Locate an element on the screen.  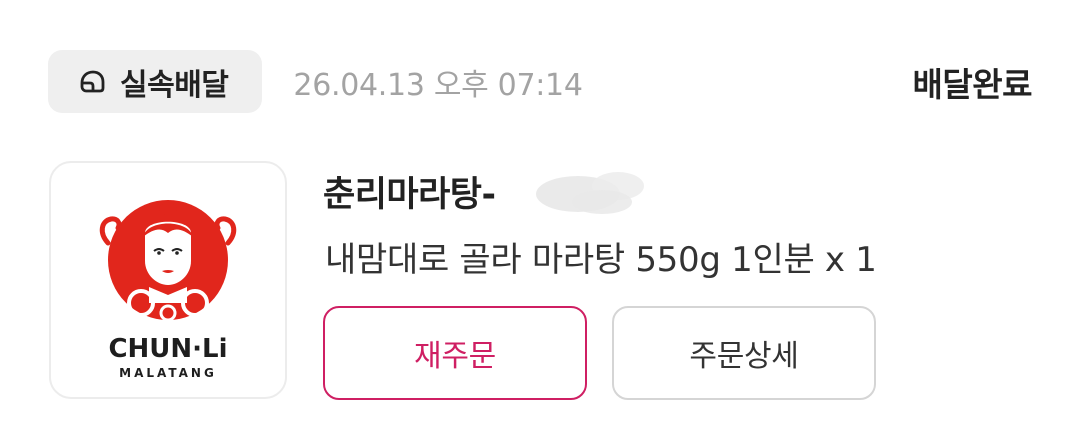
store-logo-image: CHUN·Li MALATANG is located at coordinates (168, 290).